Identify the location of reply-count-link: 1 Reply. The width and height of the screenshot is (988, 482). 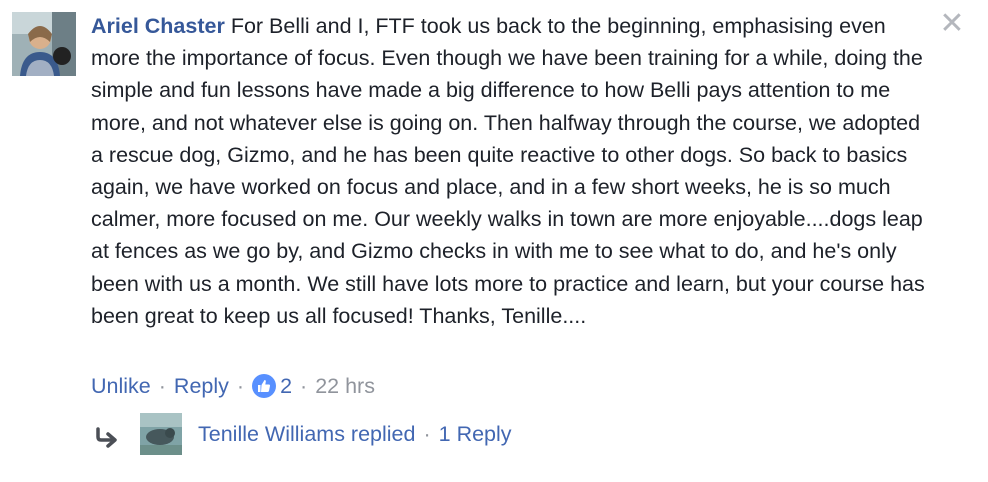
(475, 434).